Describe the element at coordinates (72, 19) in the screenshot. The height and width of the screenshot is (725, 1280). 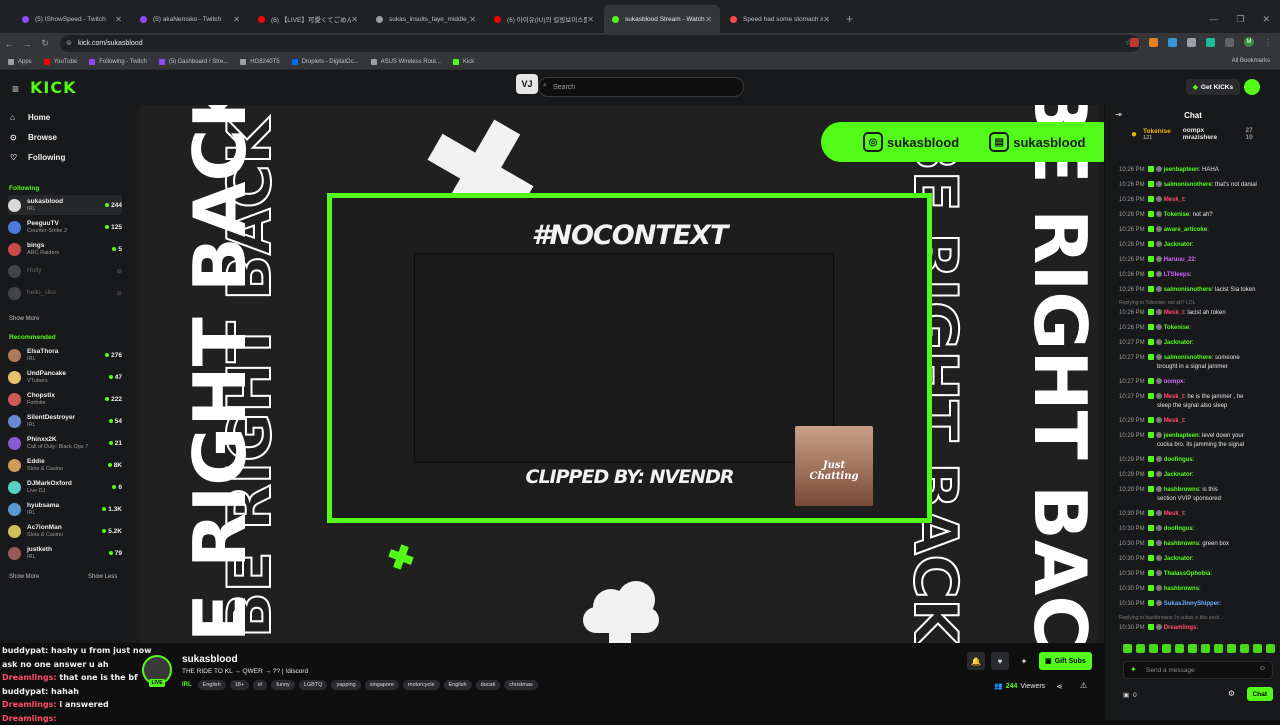
I see `browser-tab: (5) IShowSpeed - Twitch✕` at that location.